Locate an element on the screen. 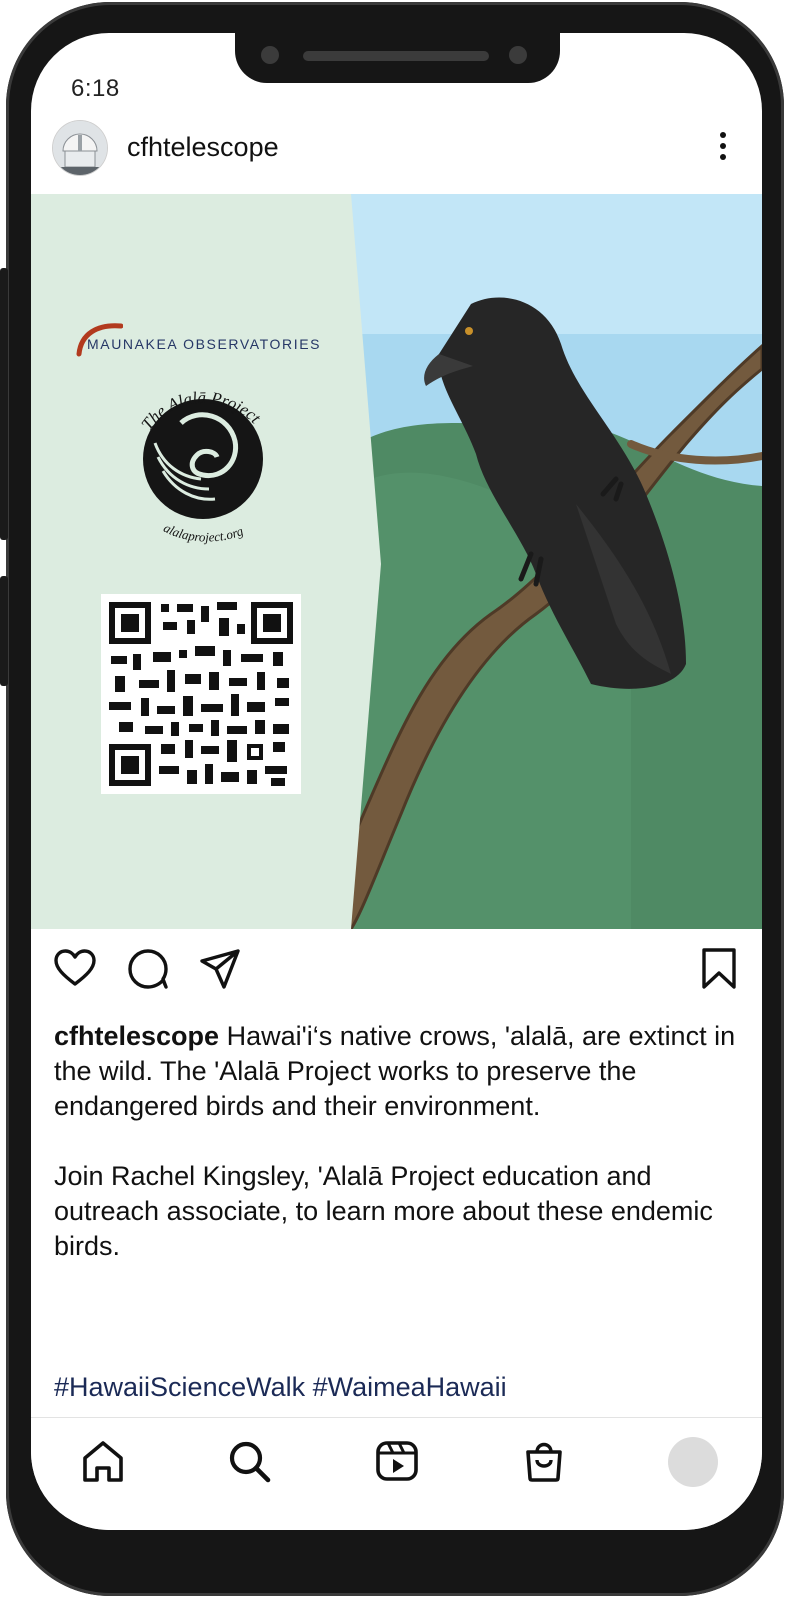 This screenshot has height=1608, width=806. project-logo-url-text: alalaproject.org is located at coordinates (203, 532).